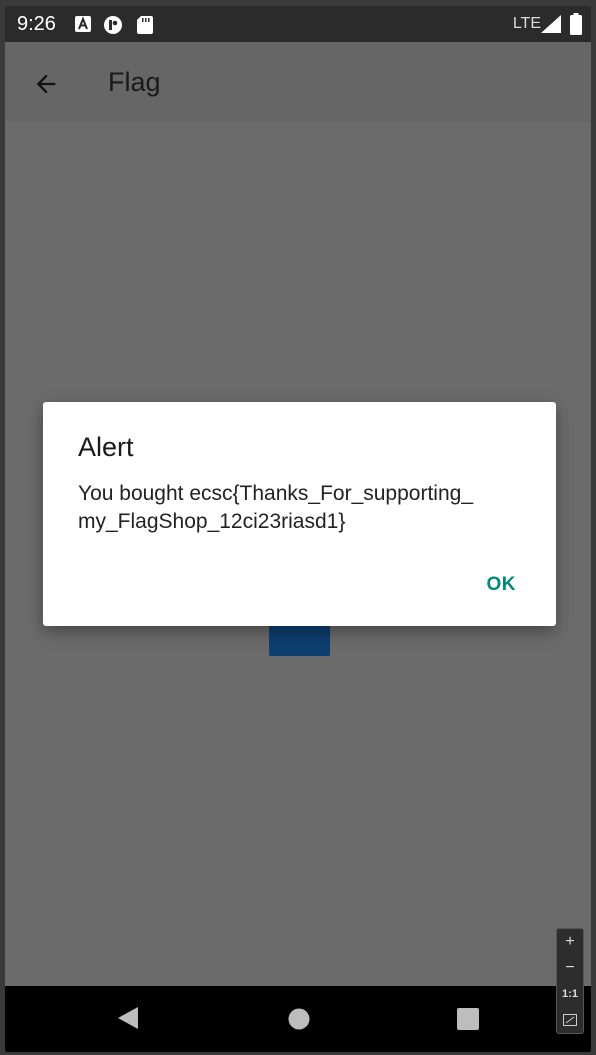 This screenshot has height=1055, width=596. What do you see at coordinates (468, 1019) in the screenshot?
I see `recents-square-icon` at bounding box center [468, 1019].